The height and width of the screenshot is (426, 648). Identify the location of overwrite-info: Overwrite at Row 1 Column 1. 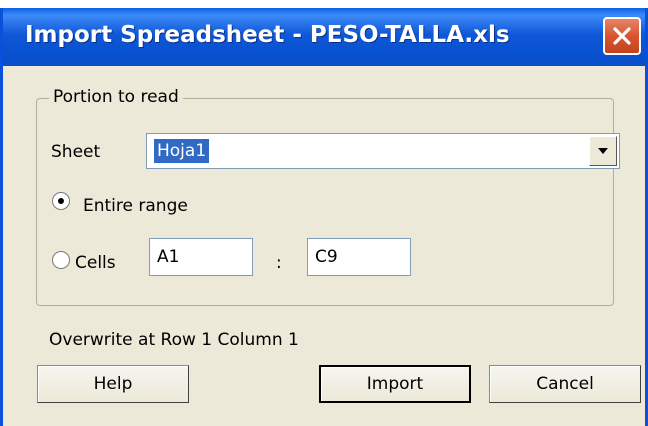
(174, 340).